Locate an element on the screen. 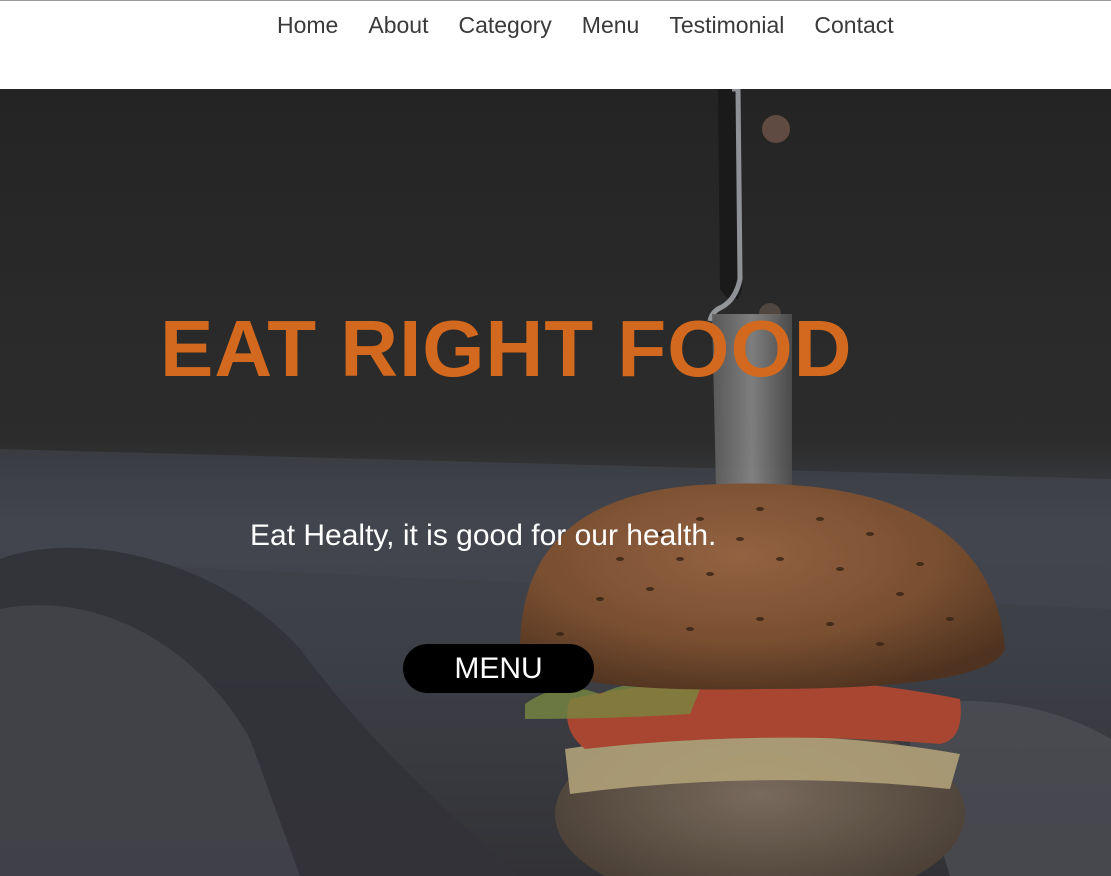 This screenshot has height=876, width=1111. nav-item-menu: Menu is located at coordinates (611, 25).